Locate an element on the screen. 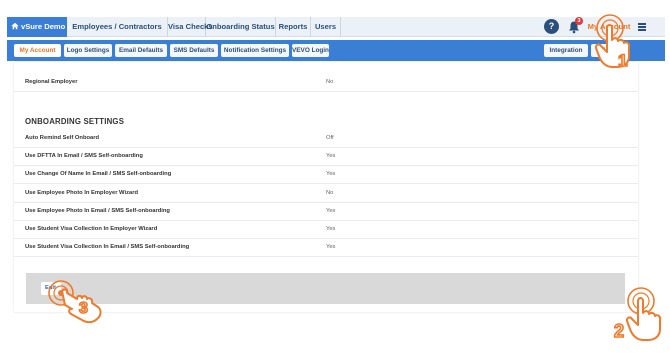 Image resolution: width=670 pixels, height=353 pixels. setting-row: Use Employee Photo In Employer Wizard No is located at coordinates (326, 194).